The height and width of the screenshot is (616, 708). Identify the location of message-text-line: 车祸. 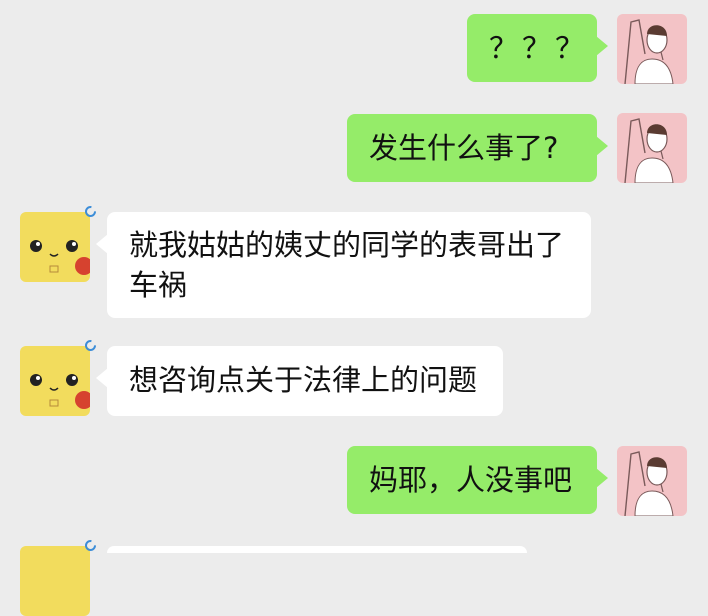
(158, 285).